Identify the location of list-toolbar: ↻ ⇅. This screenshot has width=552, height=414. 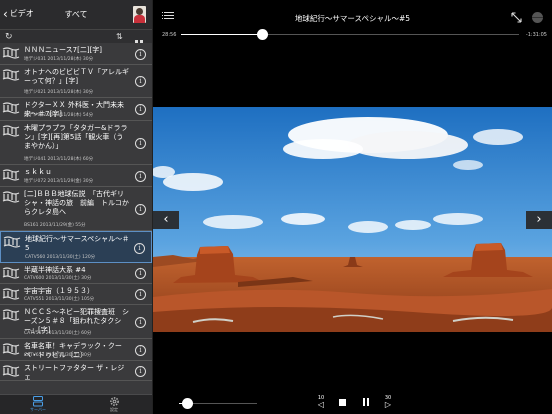
(76, 38).